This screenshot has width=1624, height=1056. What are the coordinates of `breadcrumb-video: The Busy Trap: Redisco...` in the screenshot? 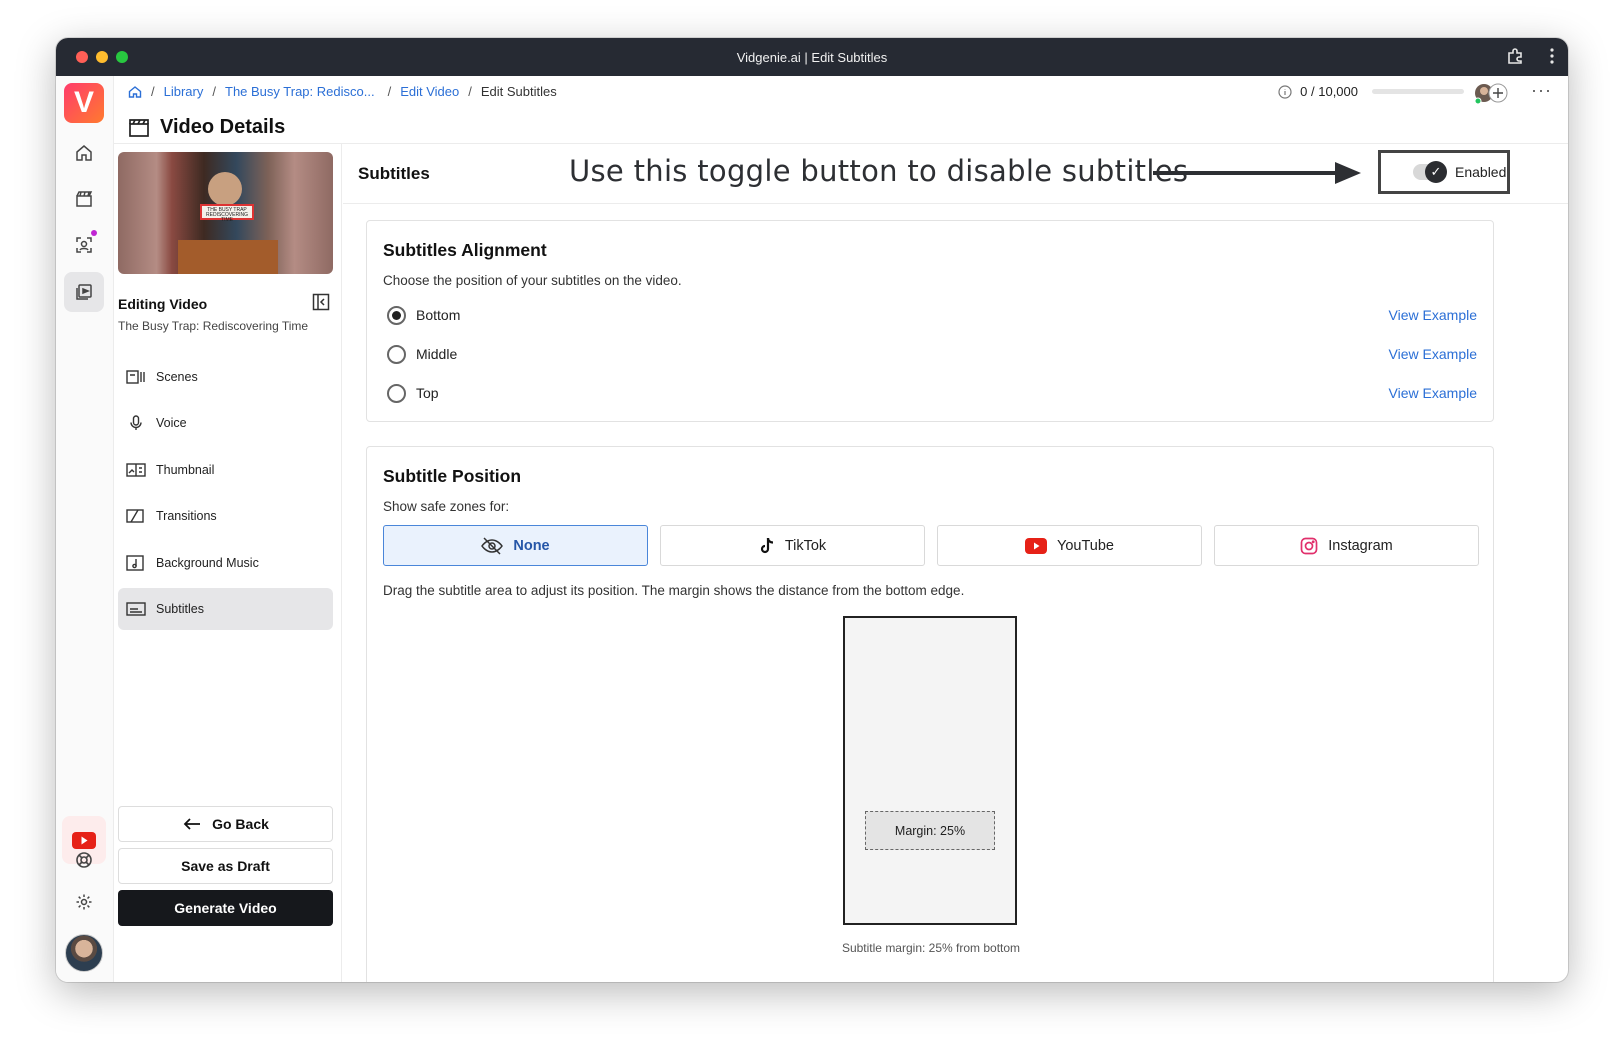 It's located at (300, 91).